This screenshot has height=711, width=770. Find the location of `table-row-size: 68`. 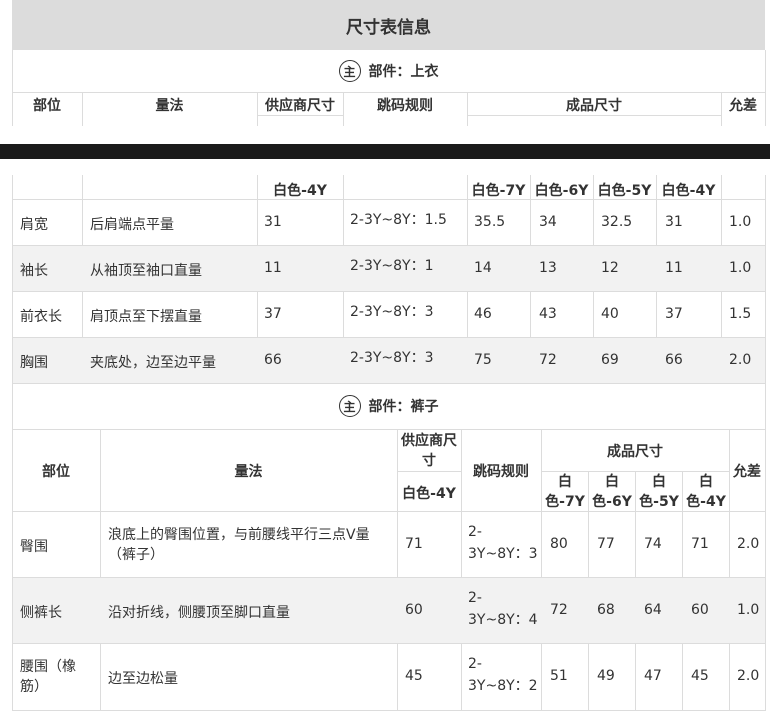

table-row-size: 68 is located at coordinates (606, 610).